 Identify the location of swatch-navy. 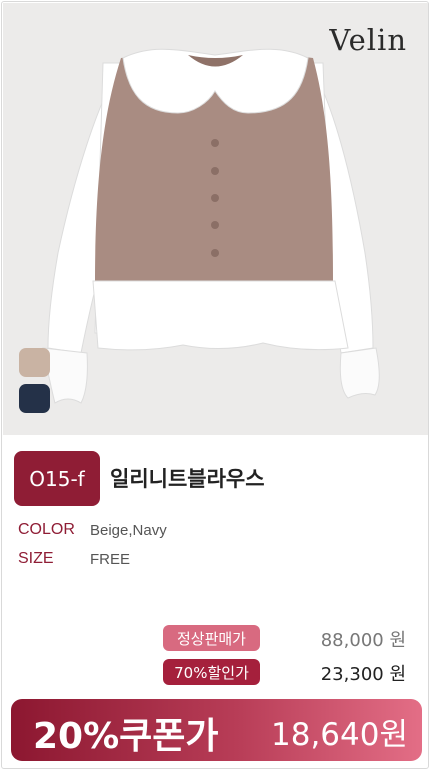
(34, 398).